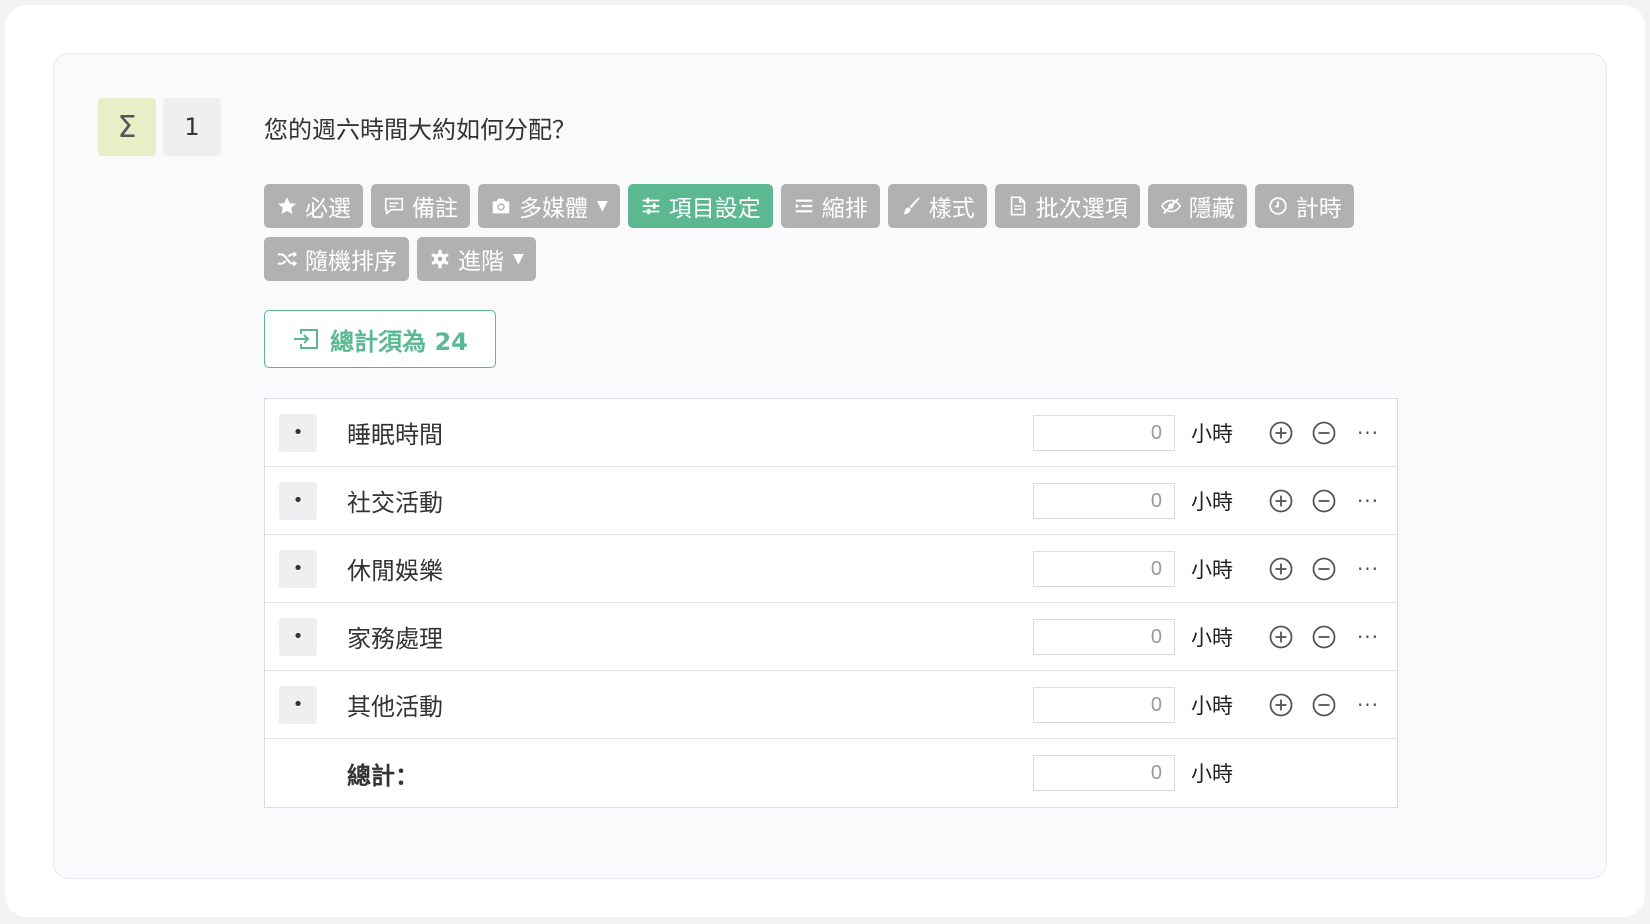  I want to click on batch-options-button: 批次選項, so click(1067, 206).